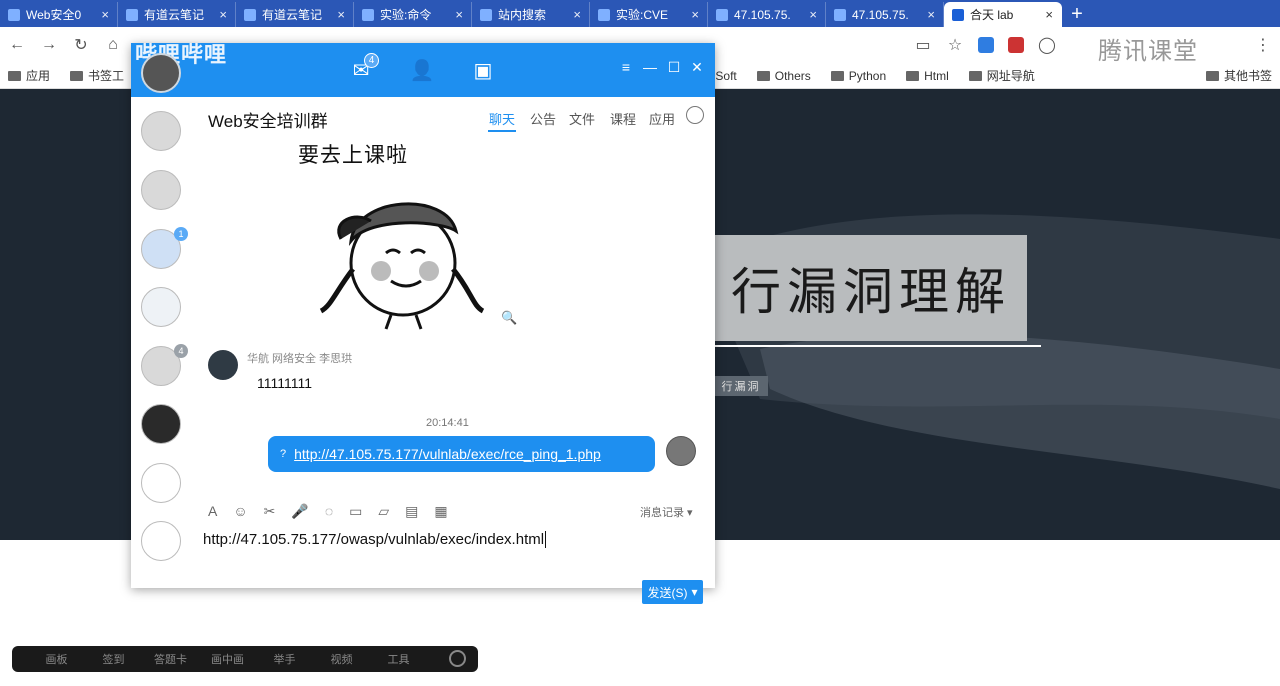 The image size is (1280, 686). What do you see at coordinates (1003, 14) in the screenshot?
I see `tab-active: 合天 lab ×` at bounding box center [1003, 14].